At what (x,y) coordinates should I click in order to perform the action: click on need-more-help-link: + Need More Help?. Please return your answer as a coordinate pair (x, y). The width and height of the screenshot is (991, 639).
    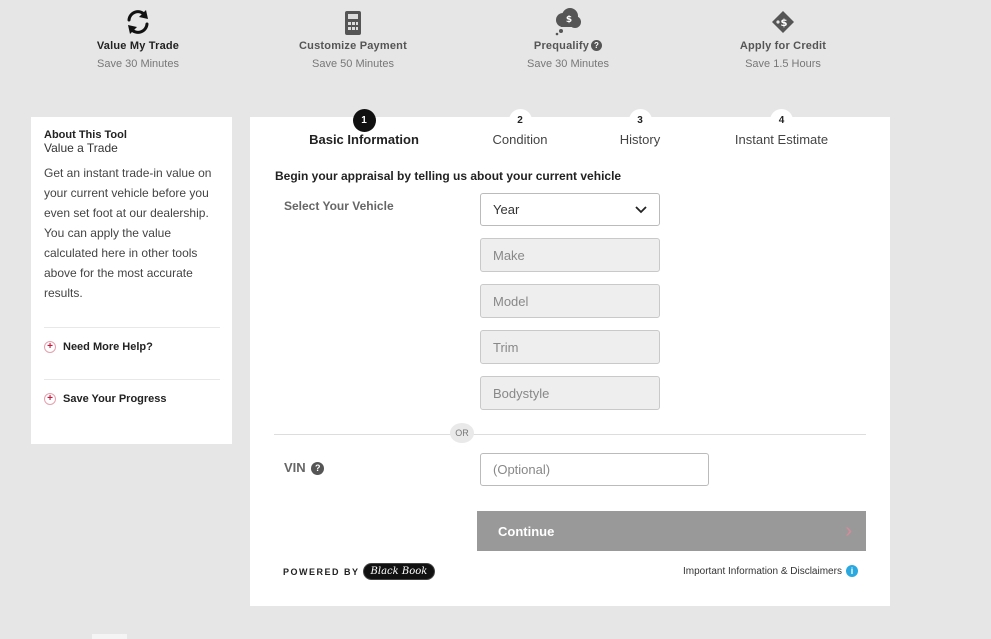
    Looking at the image, I should click on (131, 347).